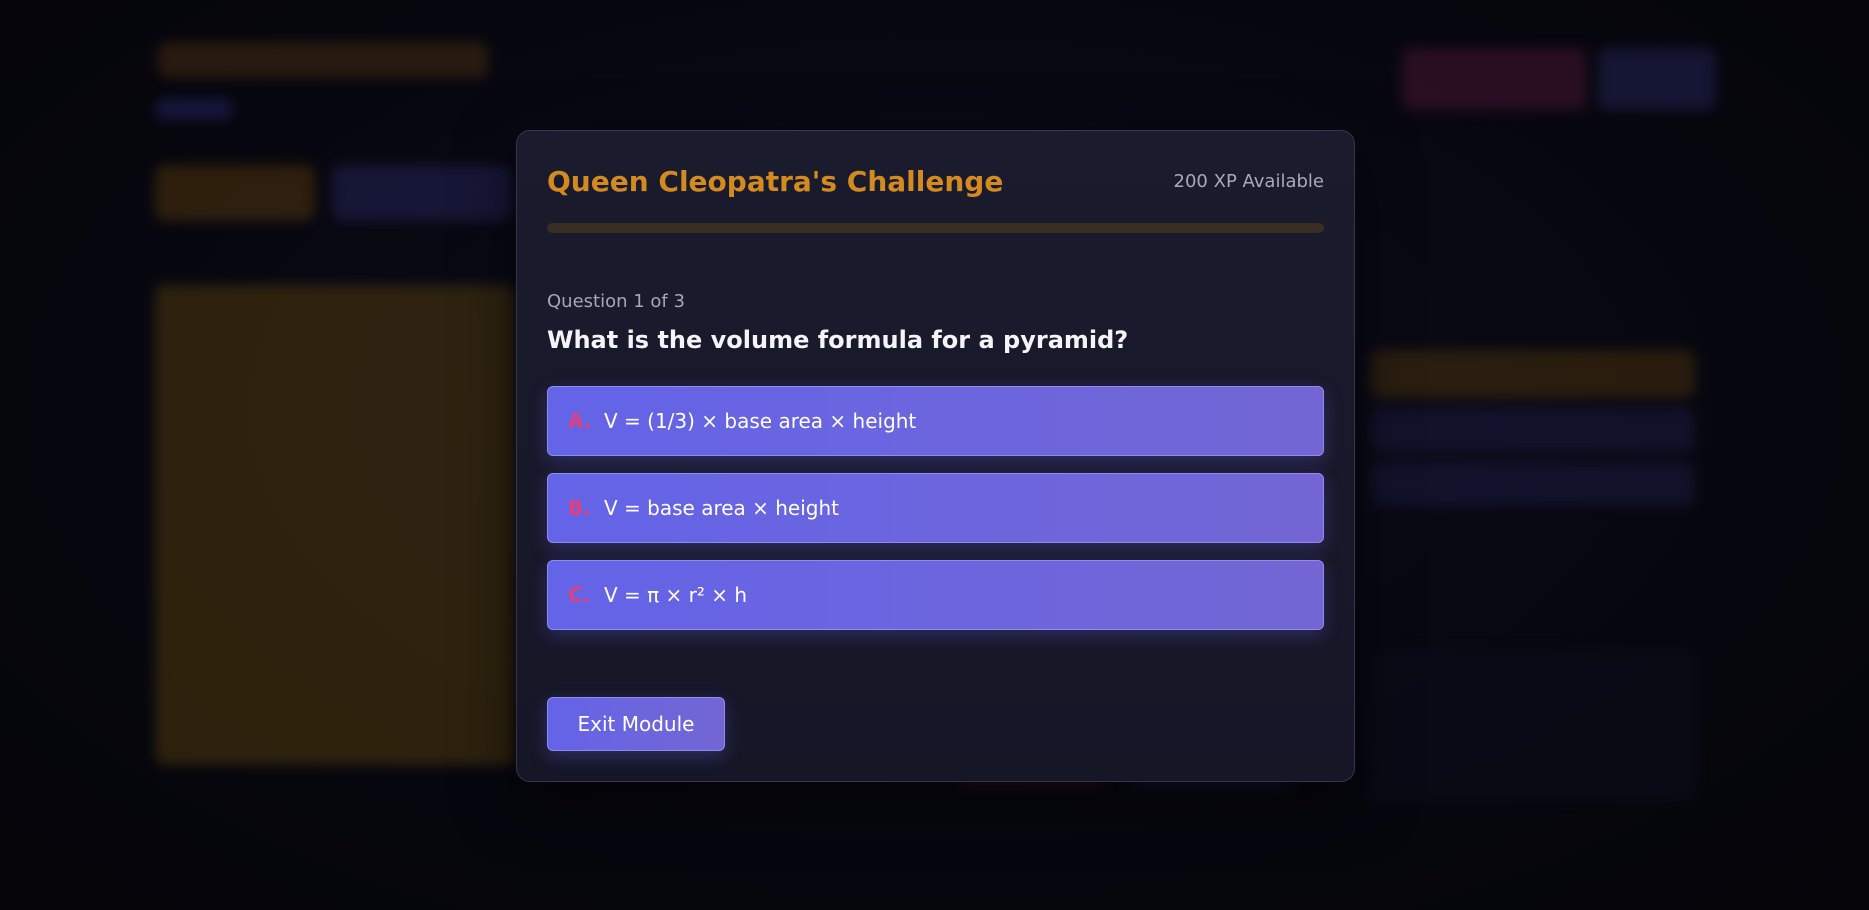 The height and width of the screenshot is (910, 1869). I want to click on answer-text: V = base area × height, so click(722, 508).